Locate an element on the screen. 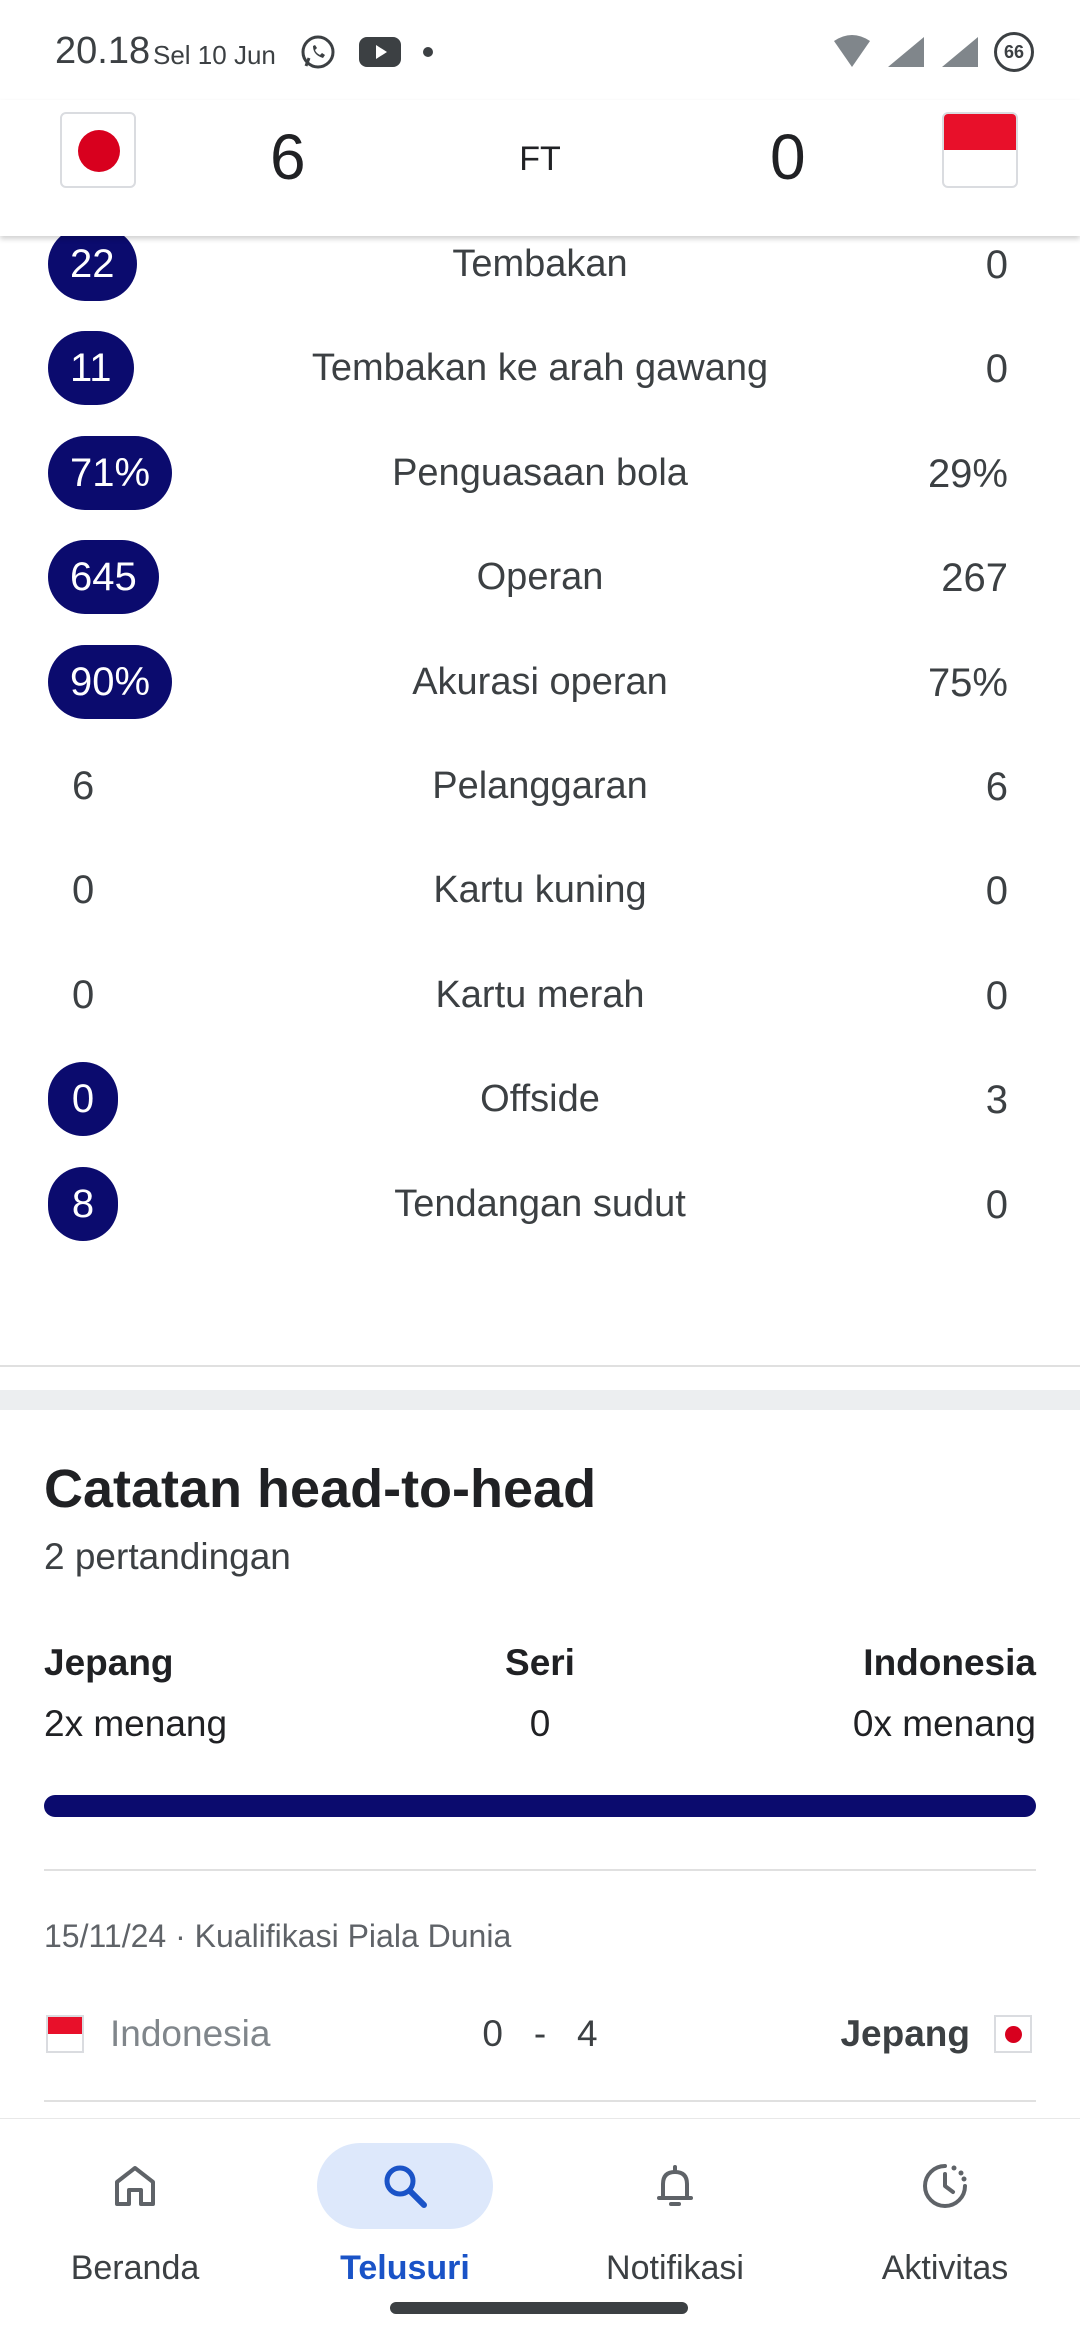  nav-label: Aktivitas is located at coordinates (945, 2268).